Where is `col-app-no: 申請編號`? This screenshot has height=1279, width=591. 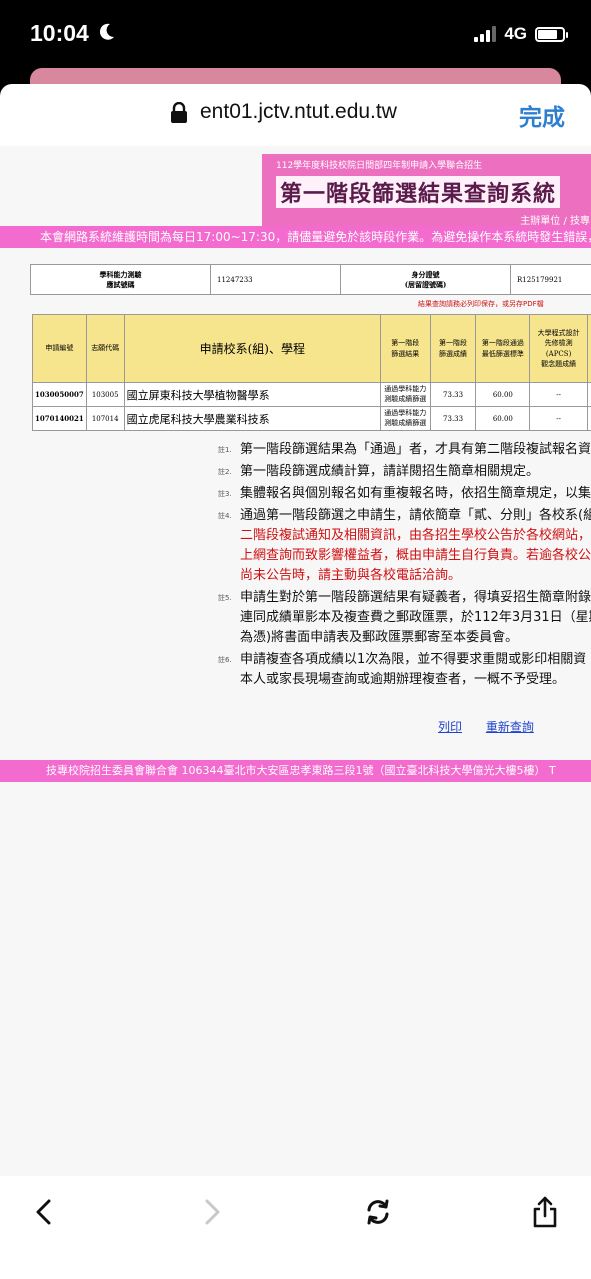 col-app-no: 申請編號 is located at coordinates (59, 348).